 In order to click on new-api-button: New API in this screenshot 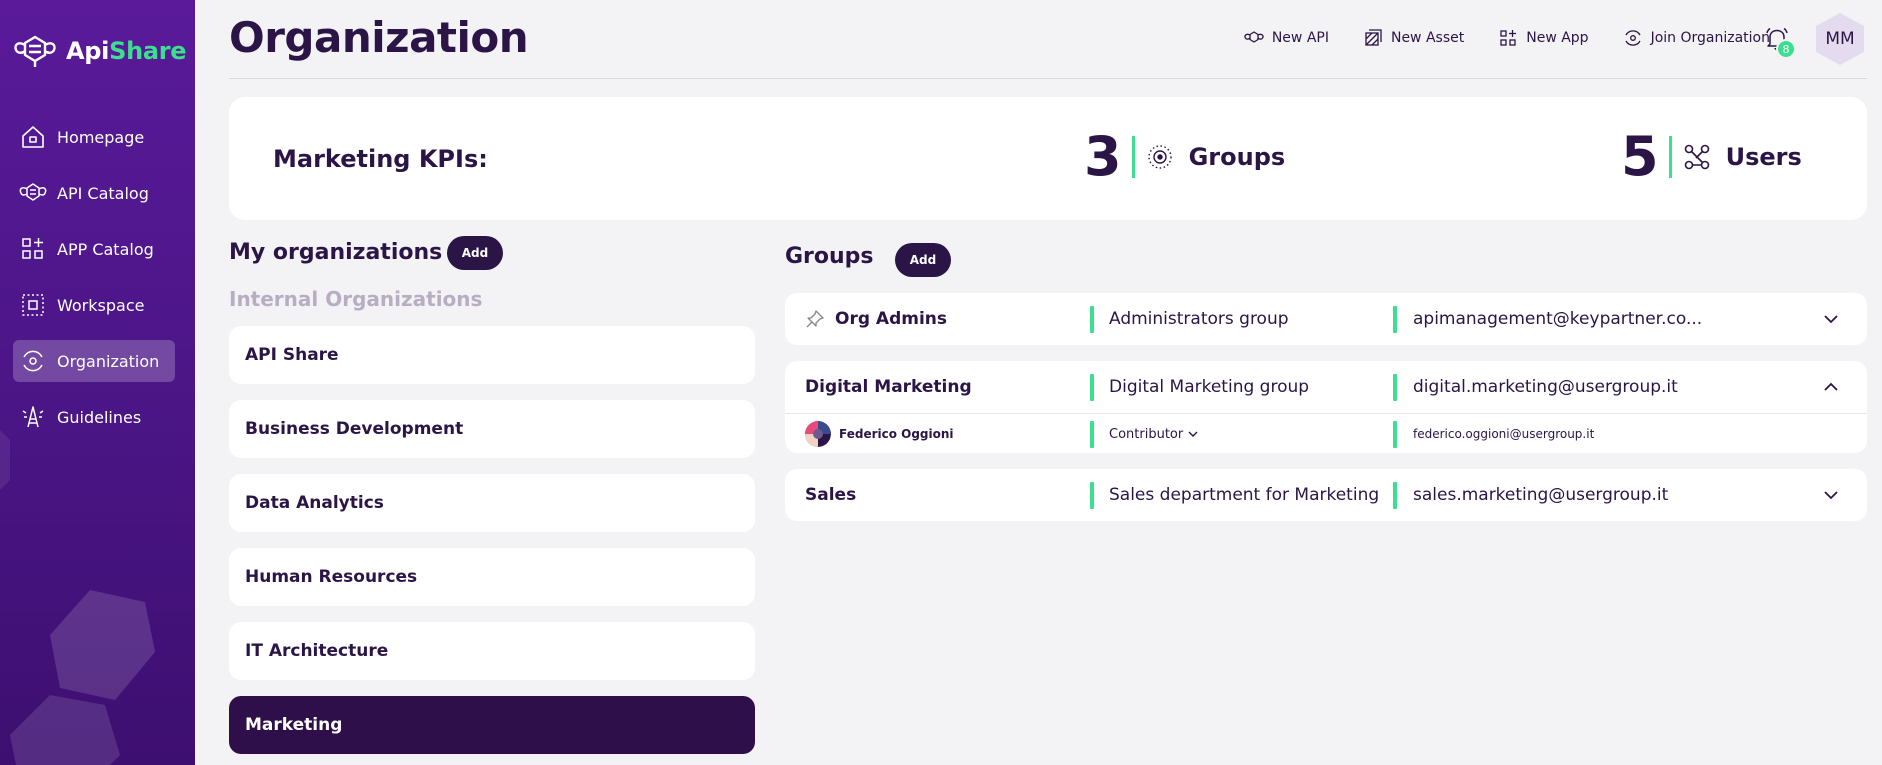, I will do `click(1286, 38)`.